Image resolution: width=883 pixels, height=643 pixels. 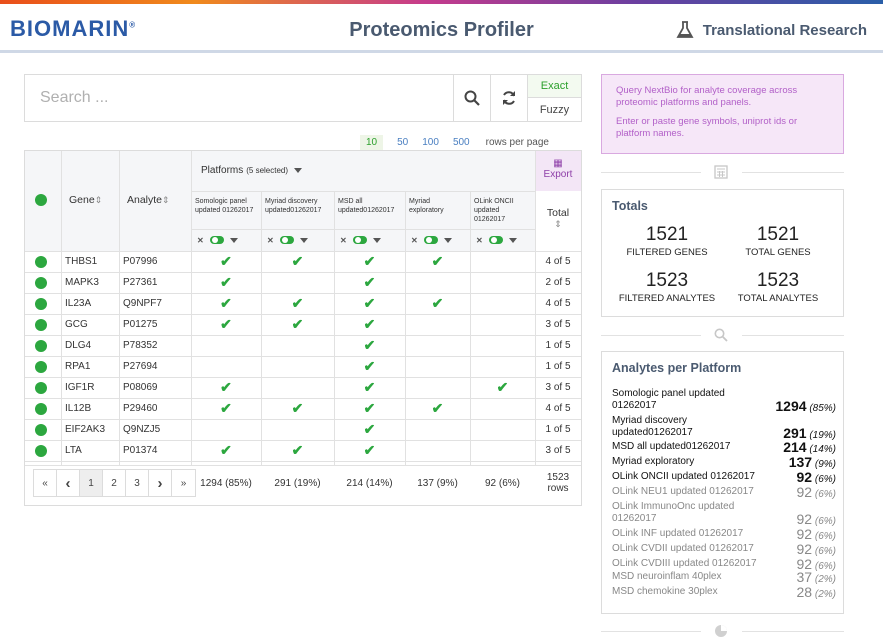 What do you see at coordinates (724, 447) in the screenshot?
I see `platform-list-item: MSD all updated01262017 214 (14%)` at bounding box center [724, 447].